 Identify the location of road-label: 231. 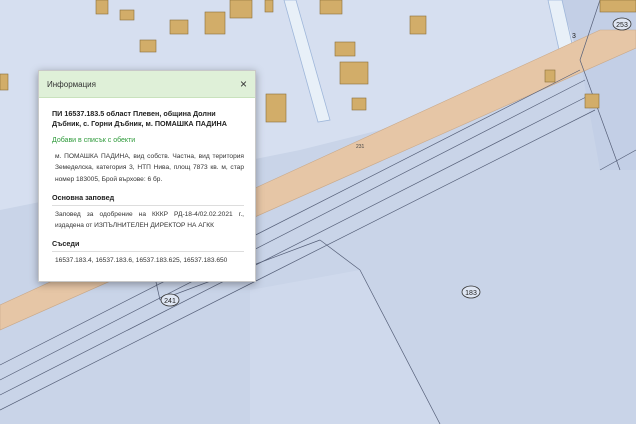
(360, 147).